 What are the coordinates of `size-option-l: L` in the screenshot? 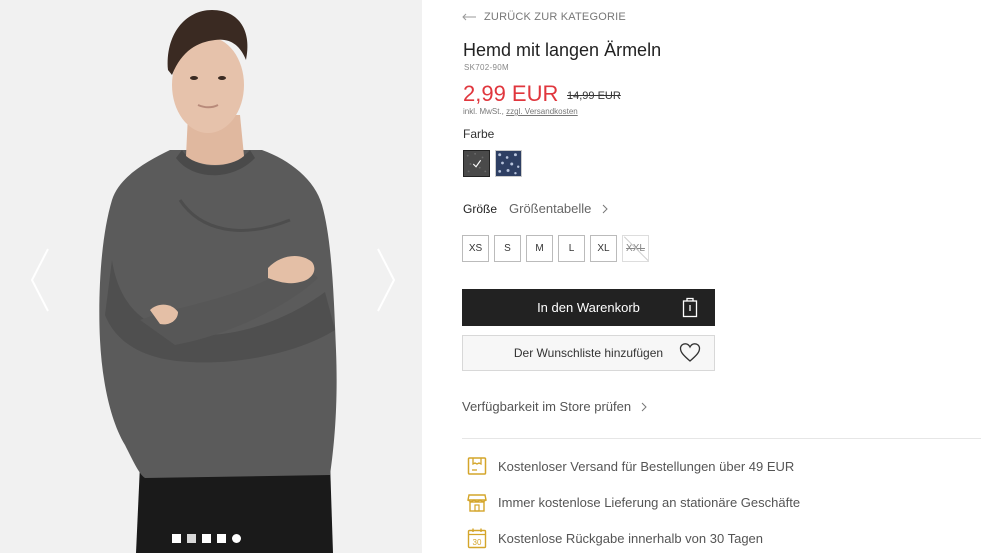 It's located at (571, 248).